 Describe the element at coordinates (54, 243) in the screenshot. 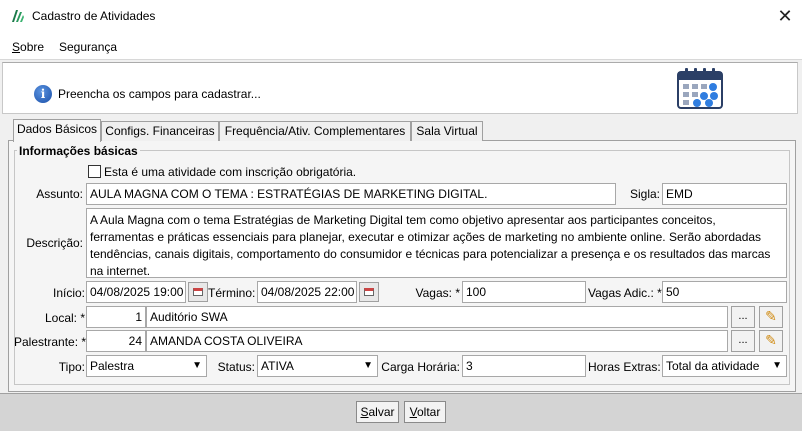

I see `descricao-label: Descrição:` at that location.